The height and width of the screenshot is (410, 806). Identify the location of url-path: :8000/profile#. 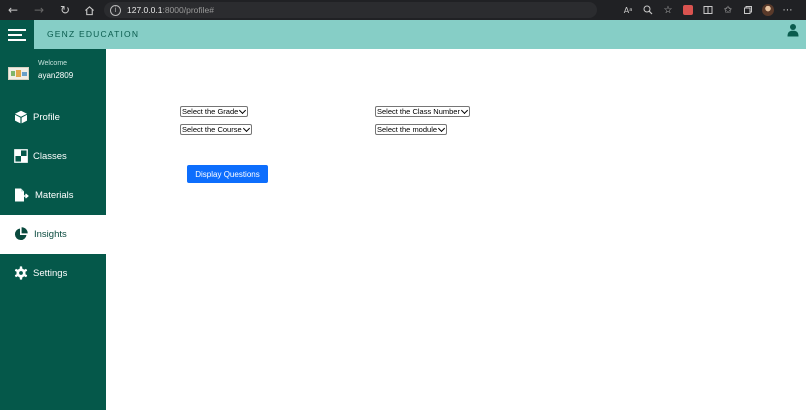
(188, 10).